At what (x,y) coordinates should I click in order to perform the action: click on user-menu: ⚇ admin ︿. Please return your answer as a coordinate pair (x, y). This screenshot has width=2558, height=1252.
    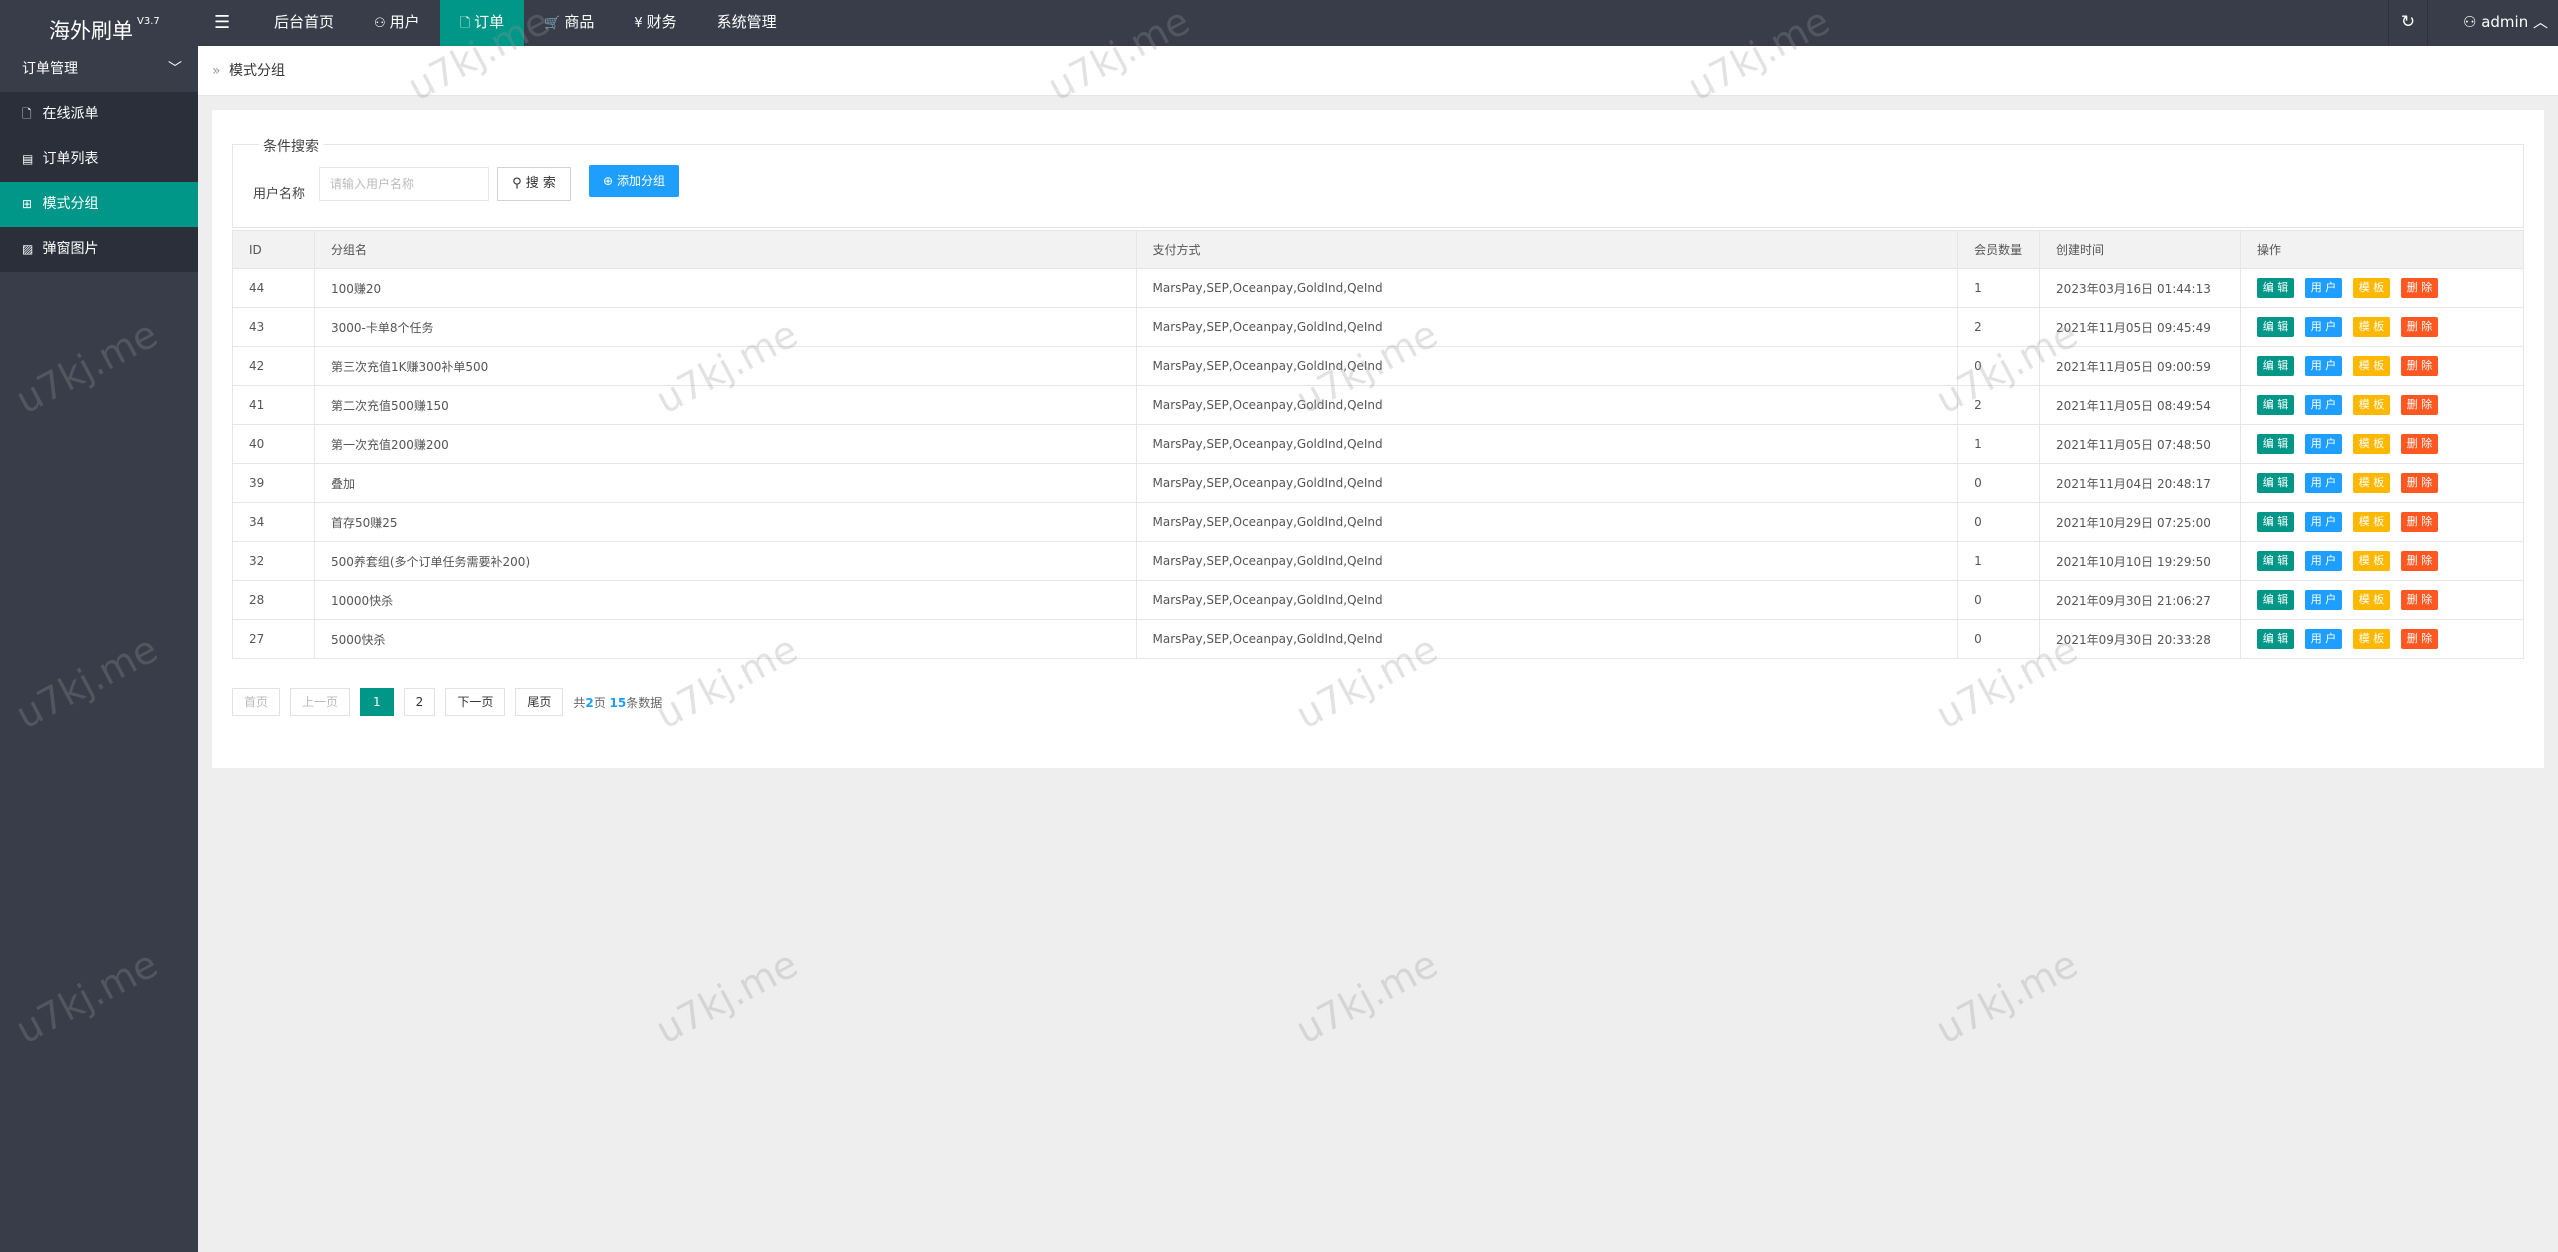
    Looking at the image, I should click on (2505, 23).